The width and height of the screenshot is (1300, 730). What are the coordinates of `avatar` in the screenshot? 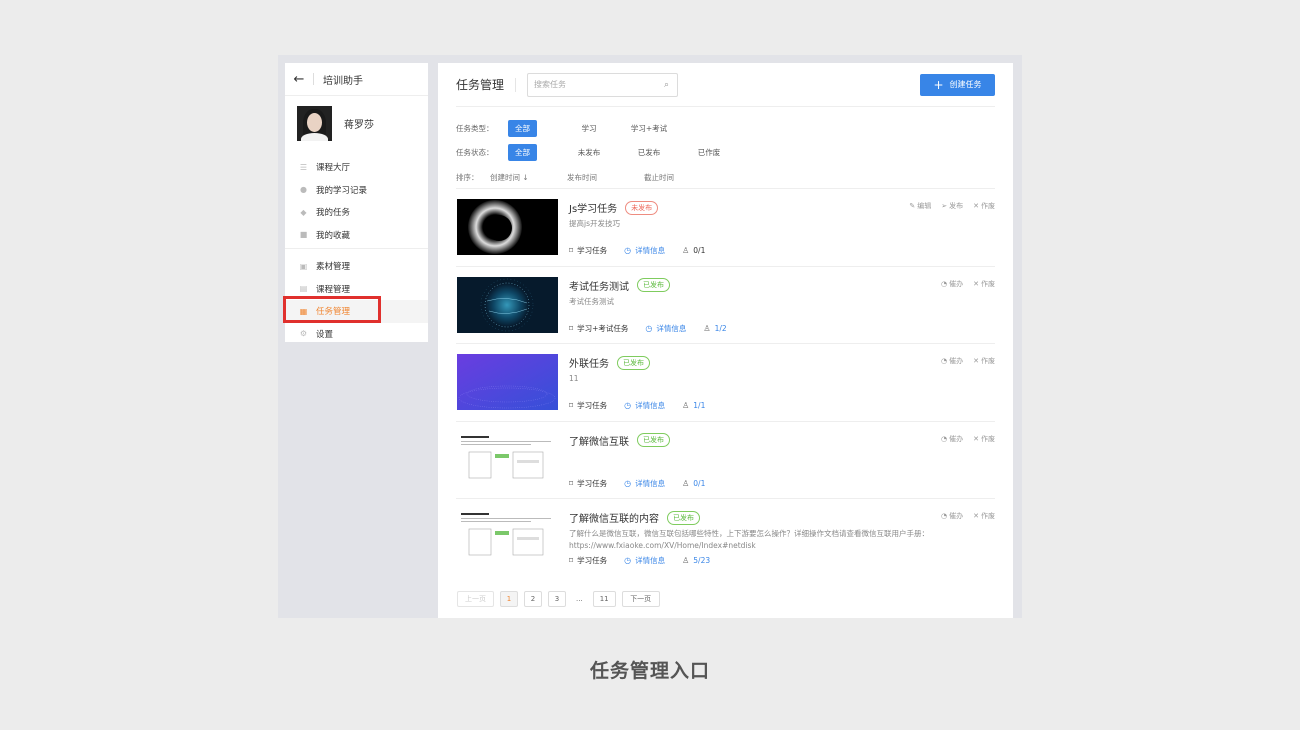 It's located at (314, 123).